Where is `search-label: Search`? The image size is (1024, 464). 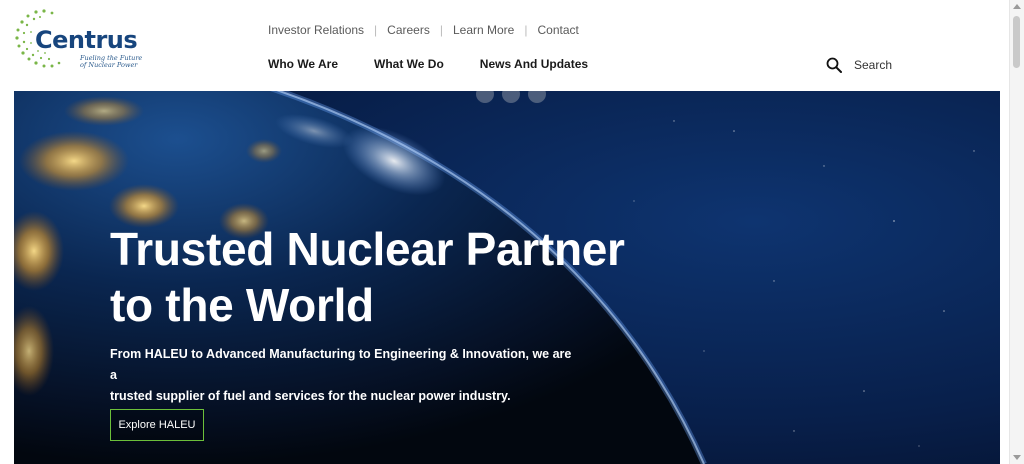
search-label: Search is located at coordinates (873, 65).